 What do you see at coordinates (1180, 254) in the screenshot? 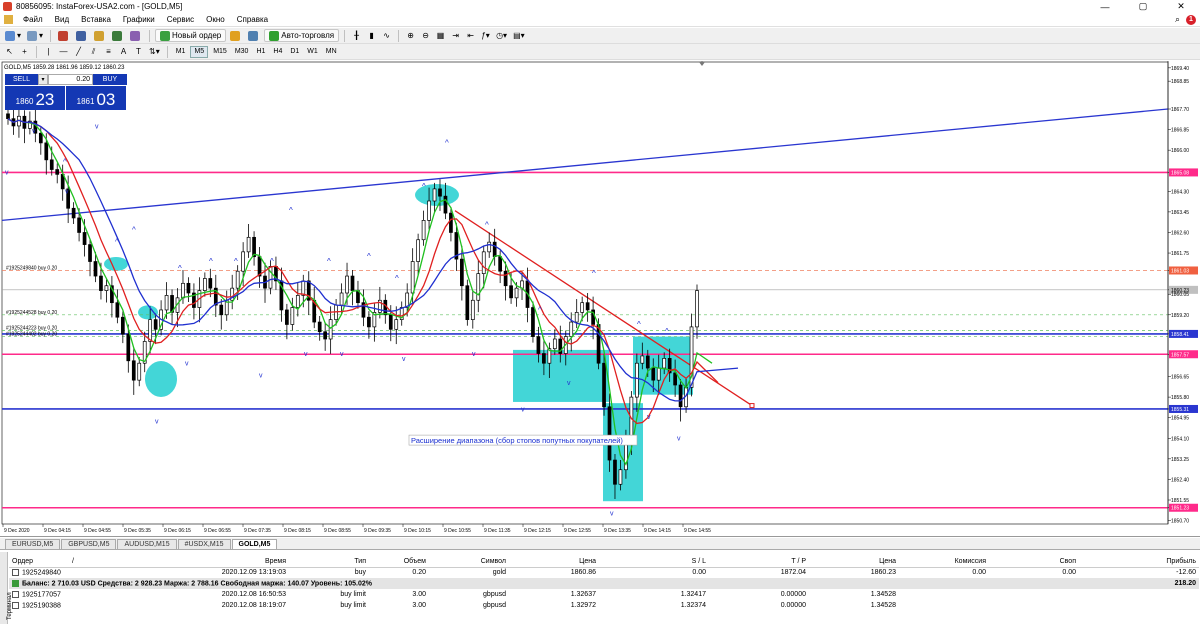
I see `price-tick-label: 1861.75` at bounding box center [1180, 254].